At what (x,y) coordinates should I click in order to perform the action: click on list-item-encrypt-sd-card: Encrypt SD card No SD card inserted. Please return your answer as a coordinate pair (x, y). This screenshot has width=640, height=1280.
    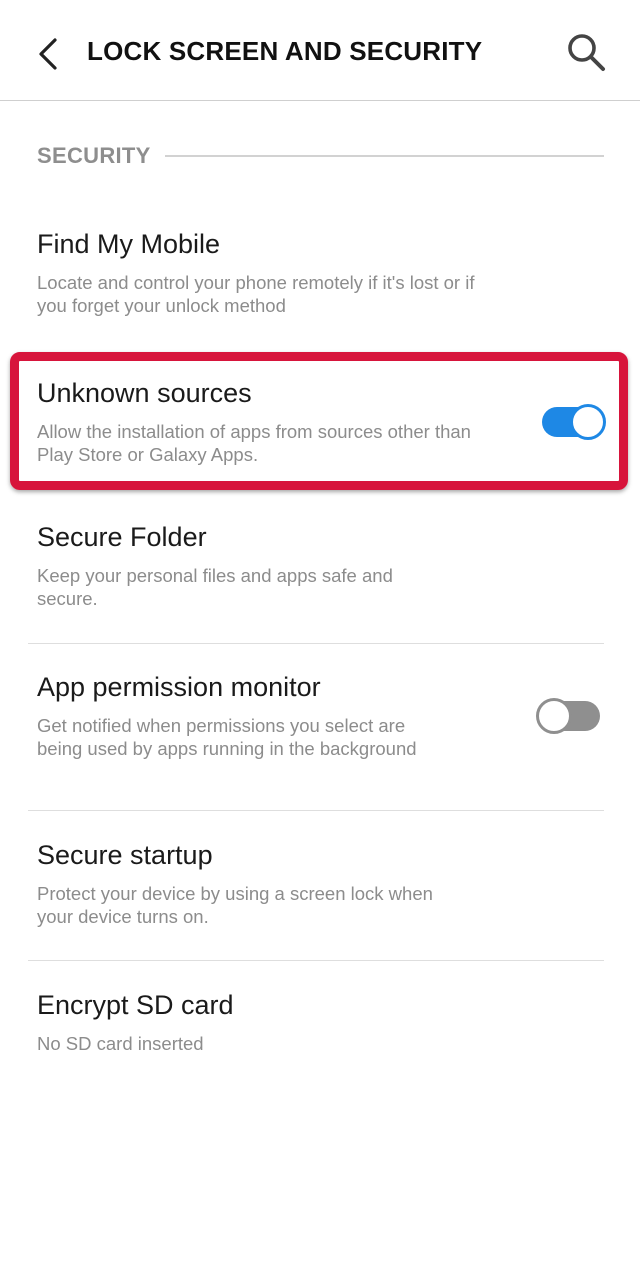
    Looking at the image, I should click on (320, 1026).